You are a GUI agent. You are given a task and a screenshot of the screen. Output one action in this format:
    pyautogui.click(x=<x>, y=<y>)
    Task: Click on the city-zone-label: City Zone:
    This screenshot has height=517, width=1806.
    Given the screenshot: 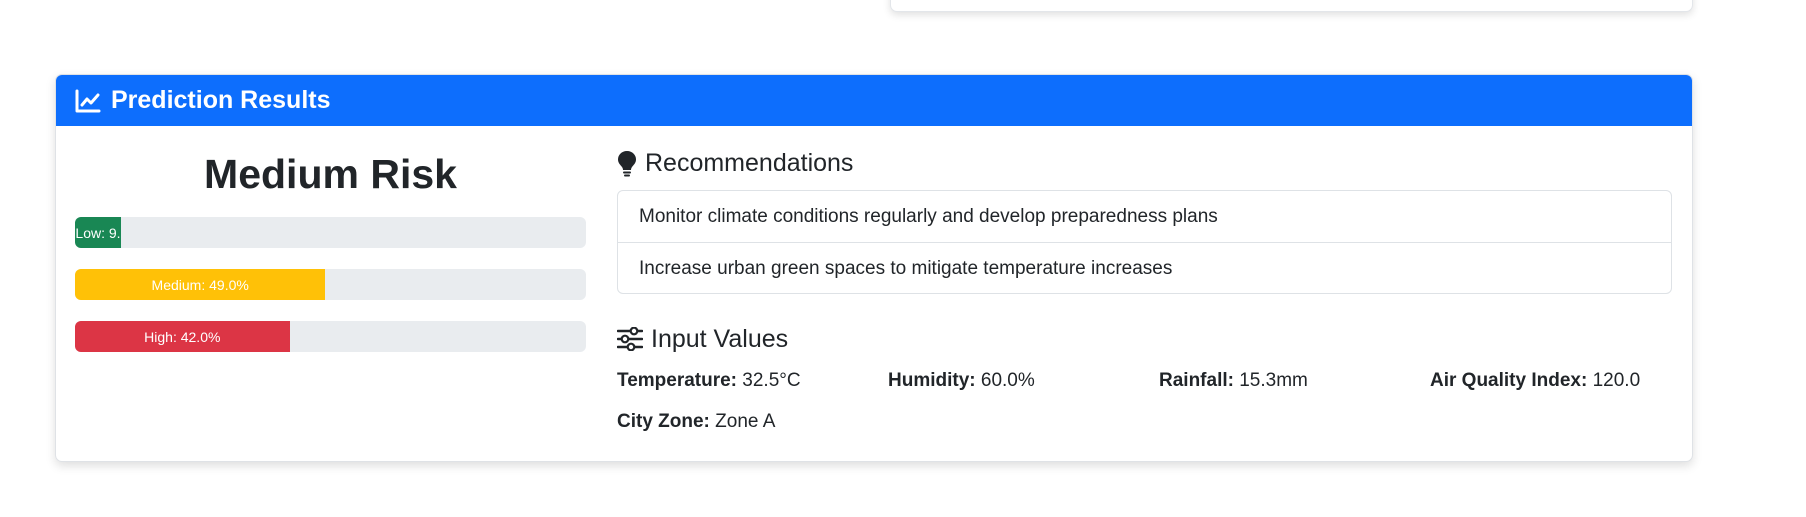 What is the action you would take?
    pyautogui.click(x=663, y=421)
    